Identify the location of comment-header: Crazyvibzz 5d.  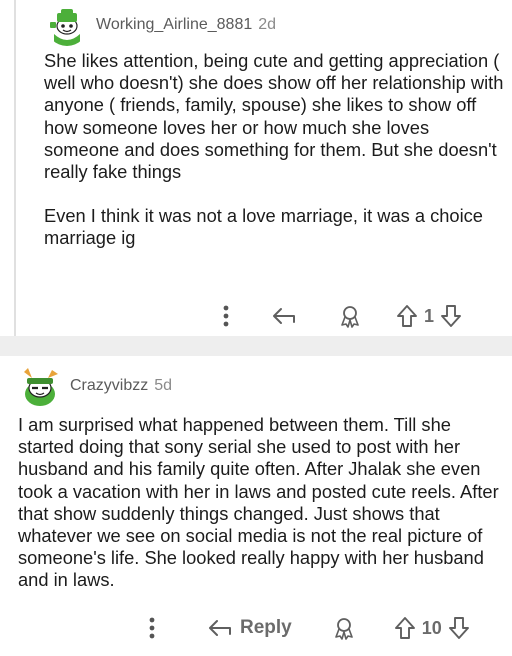
(95, 386).